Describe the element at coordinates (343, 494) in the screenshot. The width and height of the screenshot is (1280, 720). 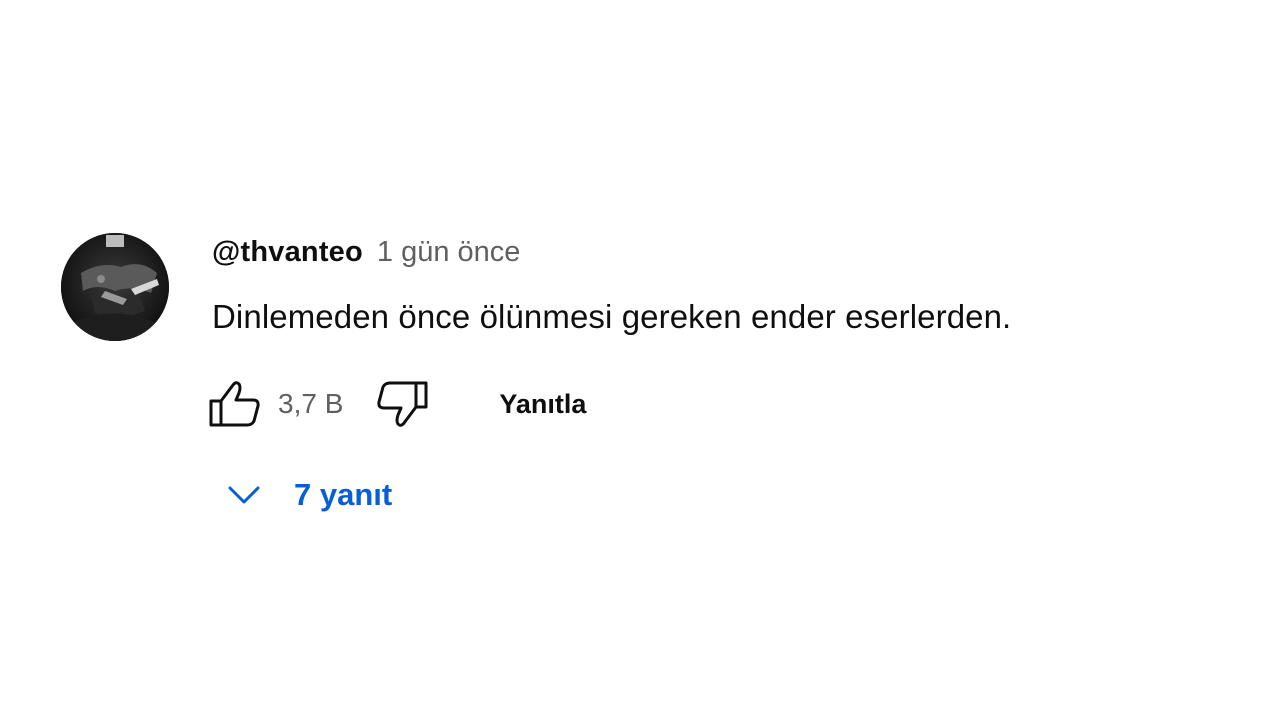
I see `replies-count-label: 7 yanıt` at that location.